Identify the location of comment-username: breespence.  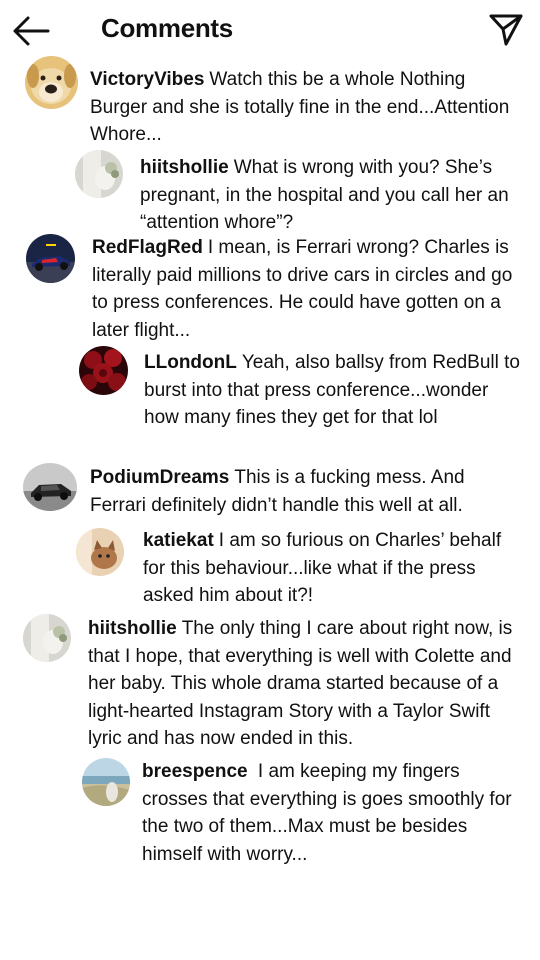
(195, 771).